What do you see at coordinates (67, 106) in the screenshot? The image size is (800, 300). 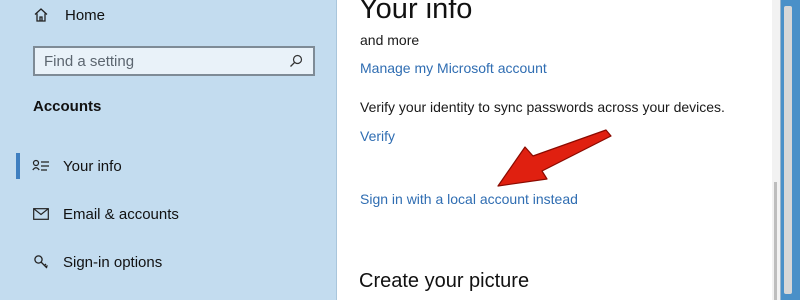 I see `section-title-accounts: Accounts` at bounding box center [67, 106].